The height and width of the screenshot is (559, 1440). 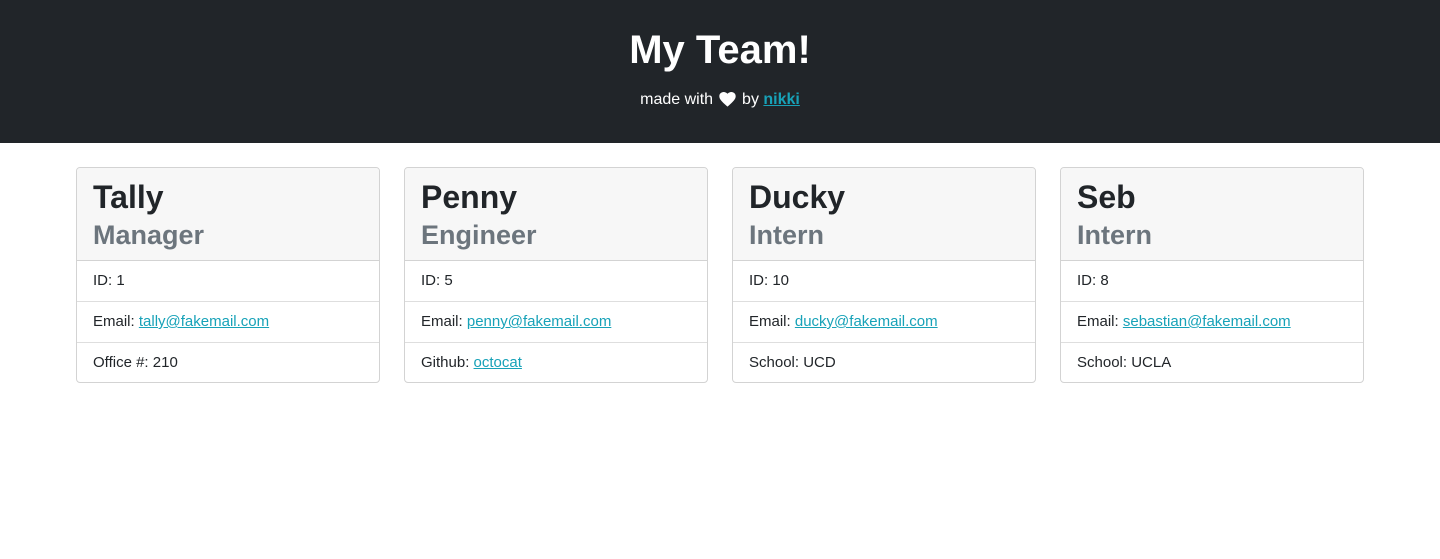 I want to click on byline: made with by nikki, so click(x=720, y=101).